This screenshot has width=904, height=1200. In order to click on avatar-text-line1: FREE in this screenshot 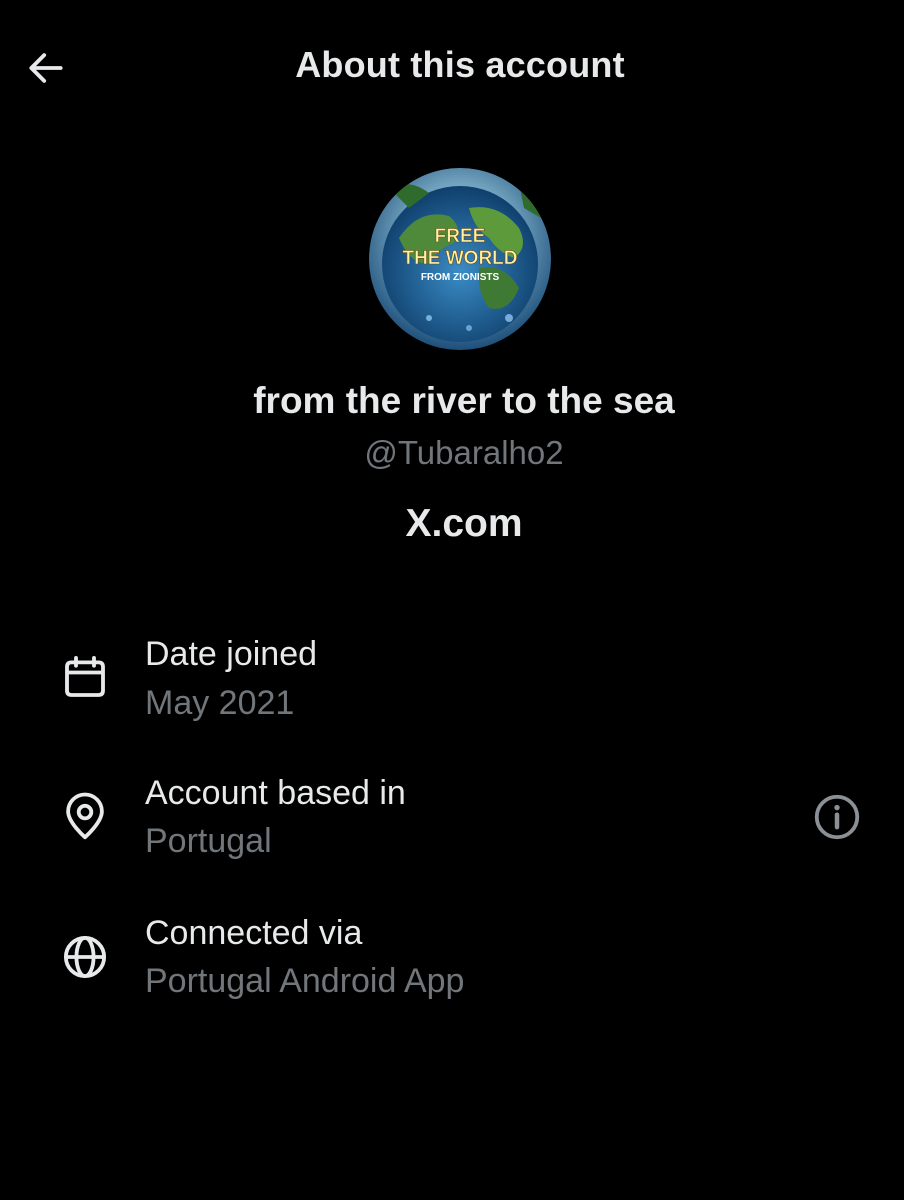, I will do `click(460, 236)`.